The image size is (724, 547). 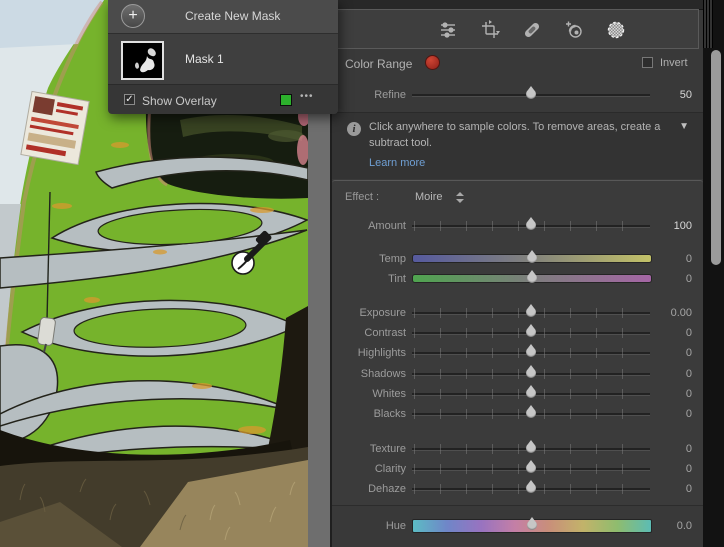 I want to click on dehaze-slider-thumb, so click(x=531, y=486).